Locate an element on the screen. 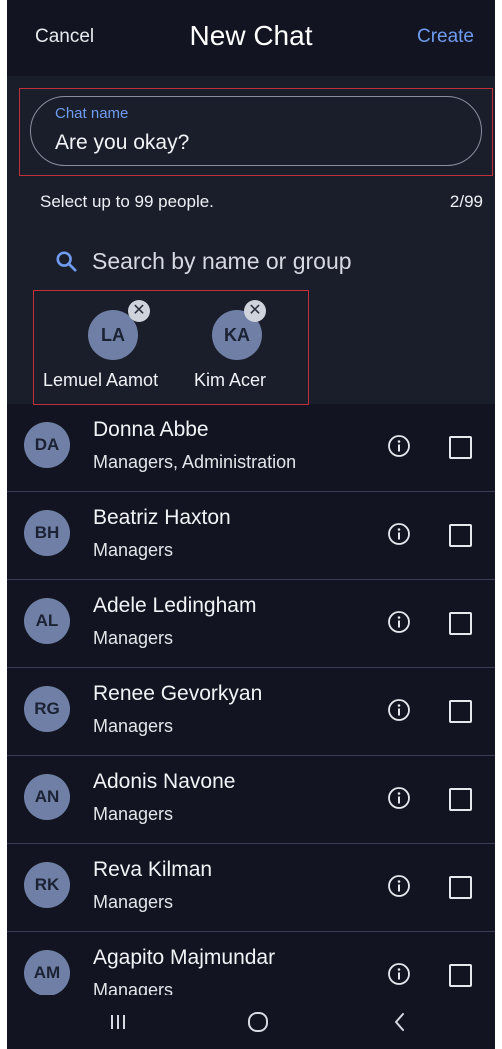 The width and height of the screenshot is (502, 1049). search-input: Search by name or group is located at coordinates (255, 265).